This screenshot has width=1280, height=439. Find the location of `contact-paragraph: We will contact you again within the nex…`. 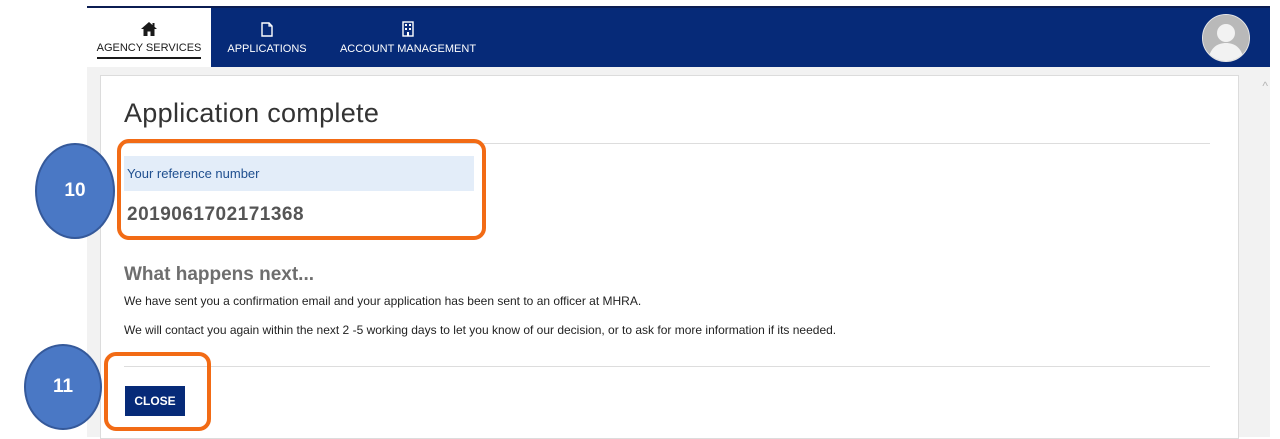

contact-paragraph: We will contact you again within the nex… is located at coordinates (480, 330).